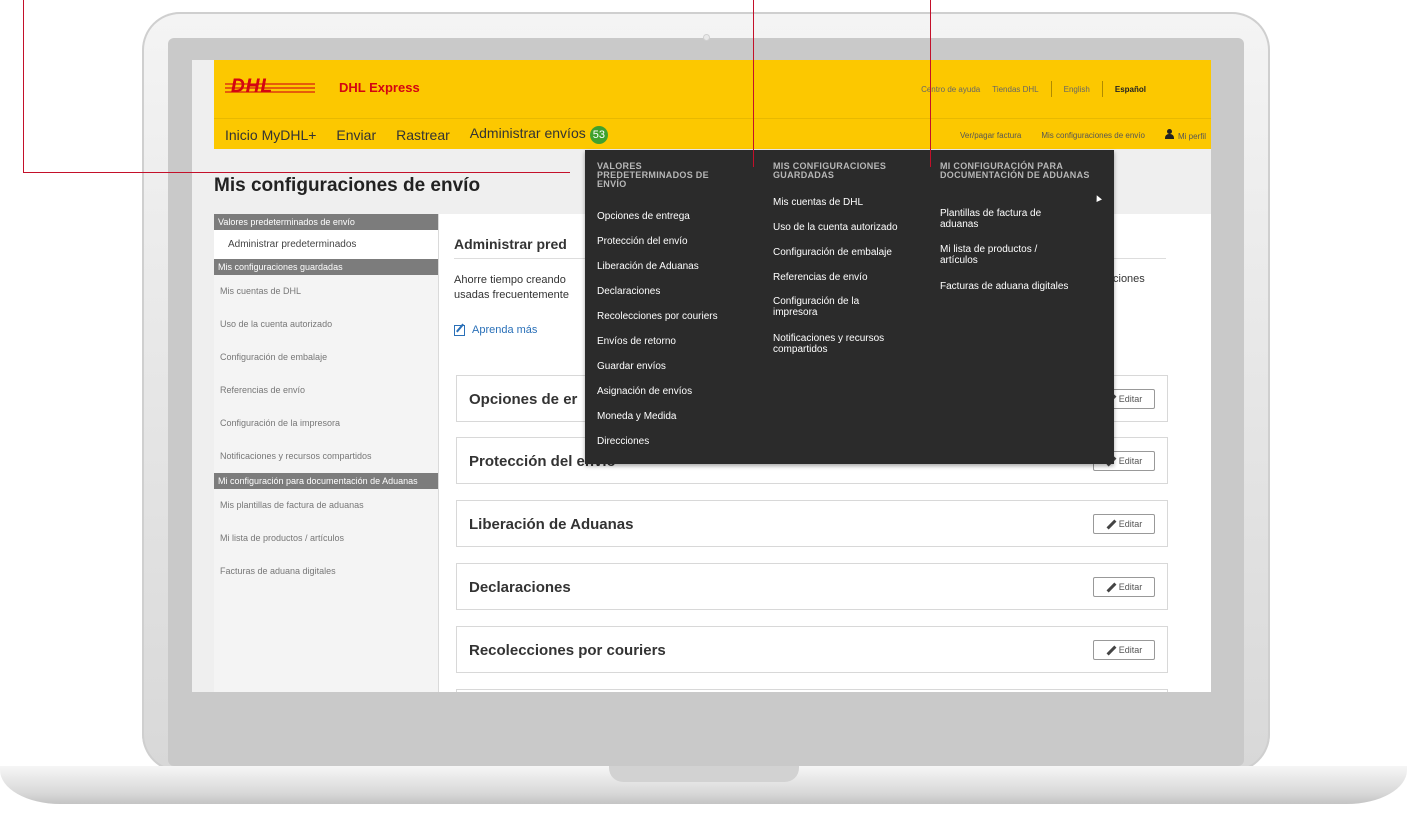  Describe the element at coordinates (423, 135) in the screenshot. I see `nav-track: Rastrear` at that location.